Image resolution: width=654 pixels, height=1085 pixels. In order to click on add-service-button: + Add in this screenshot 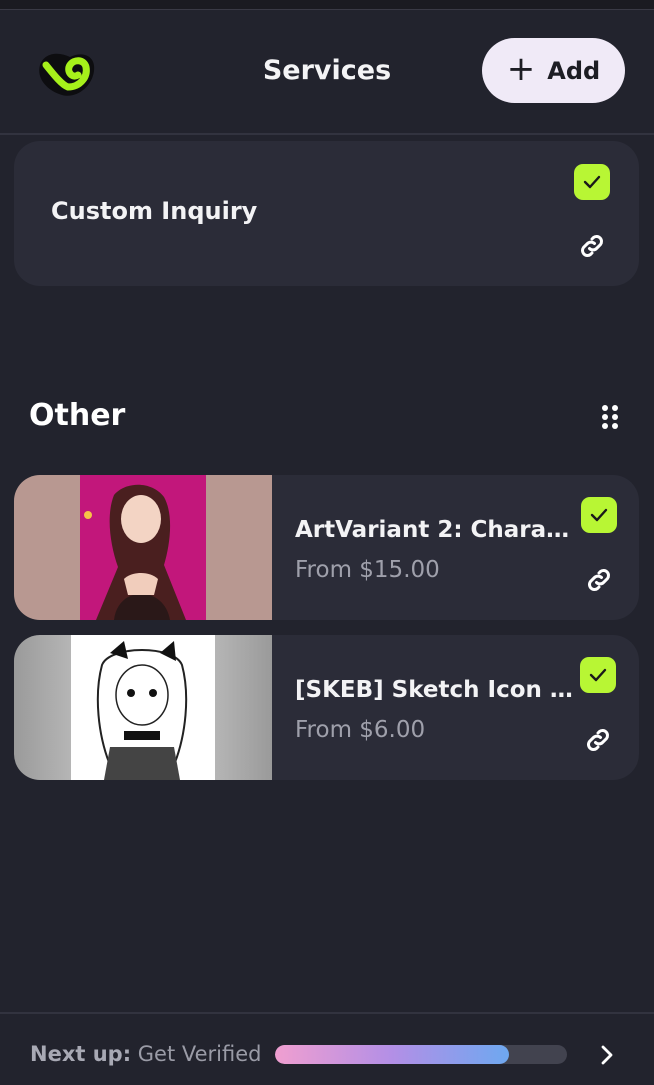, I will do `click(553, 70)`.